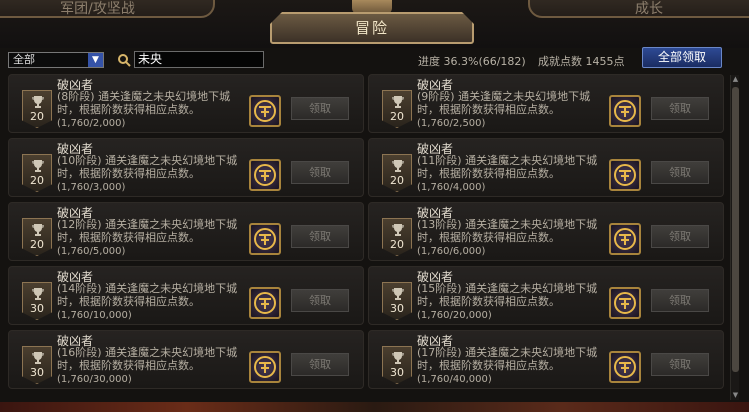 Image resolution: width=749 pixels, height=412 pixels. What do you see at coordinates (682, 57) in the screenshot?
I see `claim-all-button: 全部领取` at bounding box center [682, 57].